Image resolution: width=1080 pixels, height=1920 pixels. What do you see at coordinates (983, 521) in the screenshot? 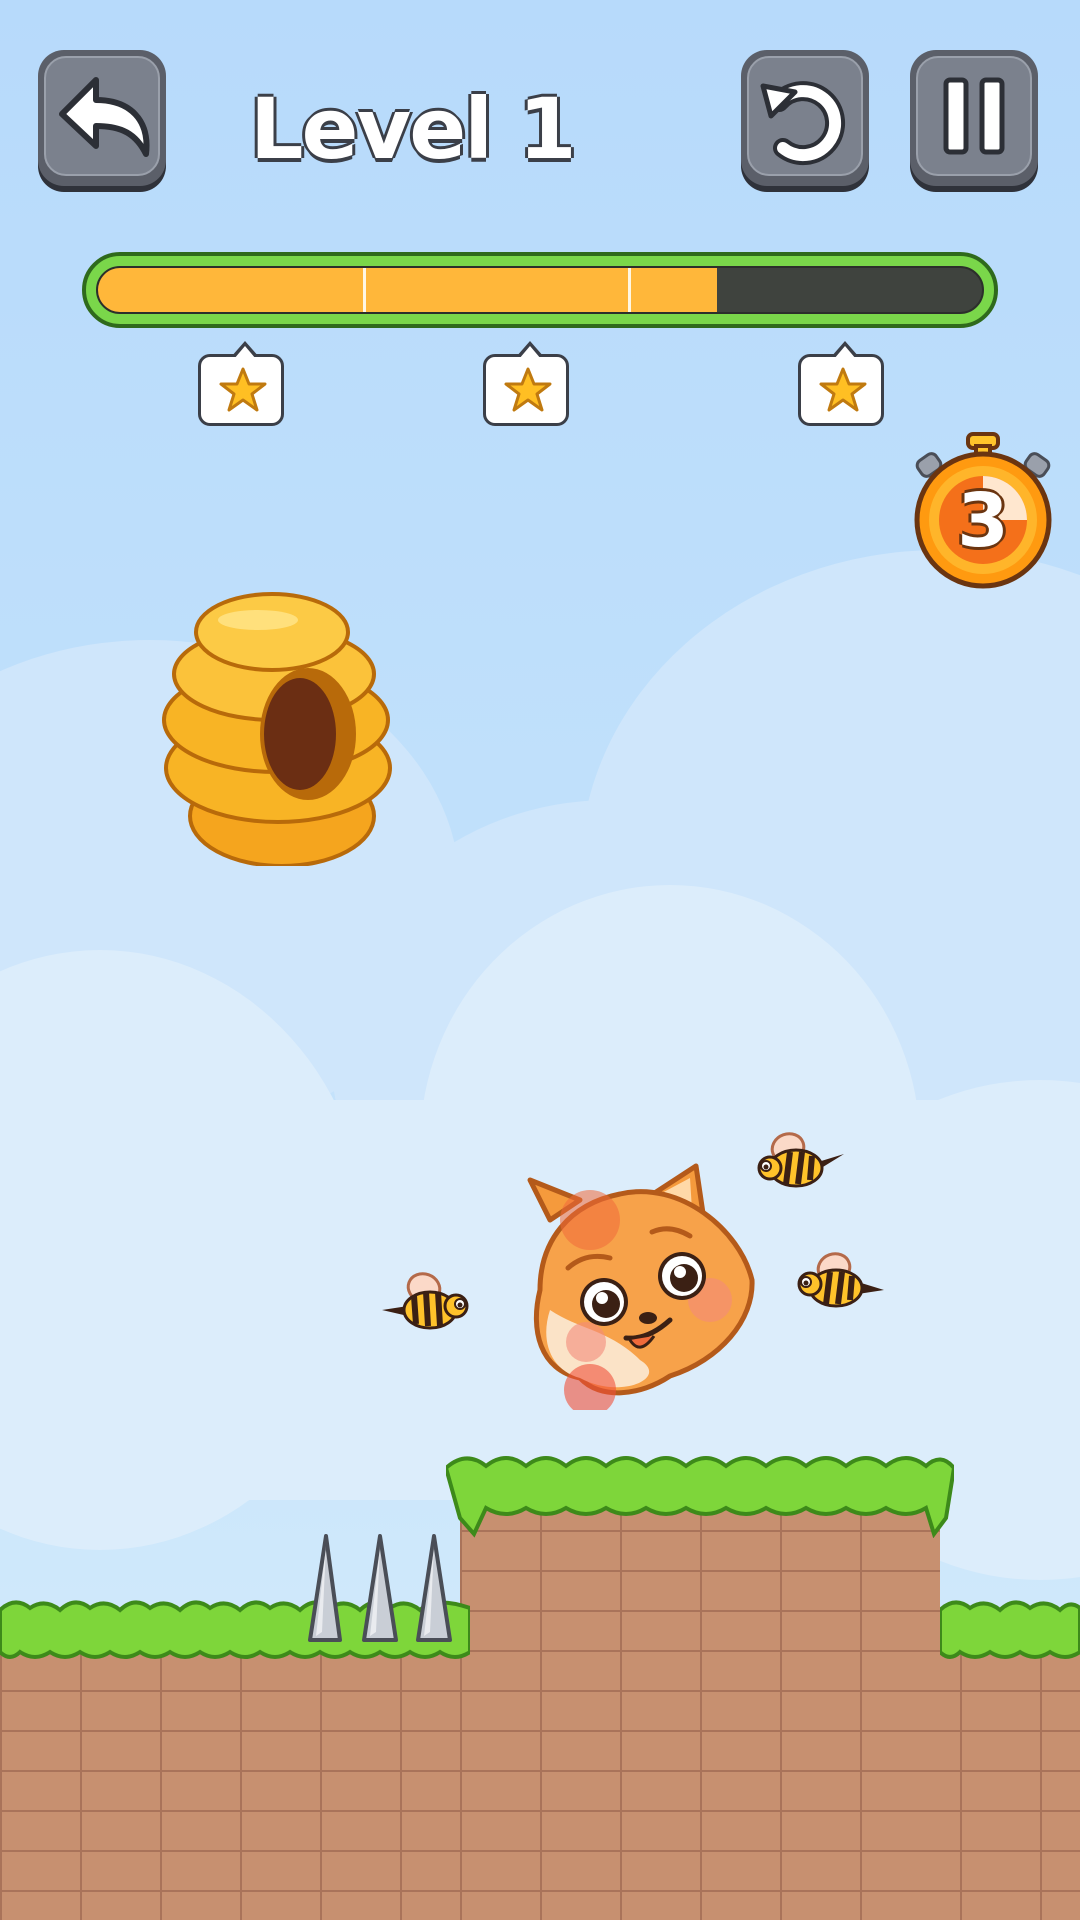
I see `timer-value: 3` at bounding box center [983, 521].